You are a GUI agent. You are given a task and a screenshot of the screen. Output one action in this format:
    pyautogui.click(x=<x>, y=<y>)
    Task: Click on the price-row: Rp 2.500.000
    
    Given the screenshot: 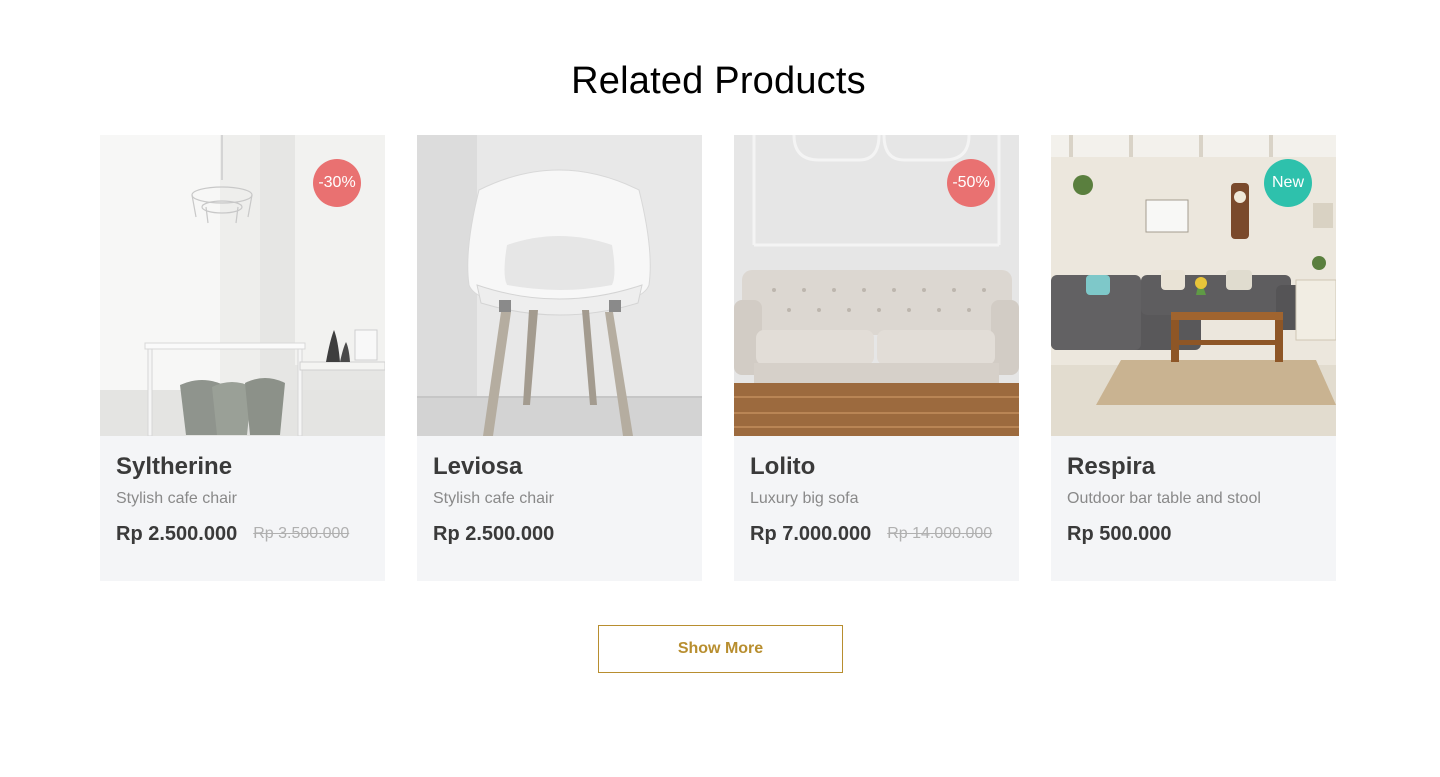 What is the action you would take?
    pyautogui.click(x=559, y=534)
    